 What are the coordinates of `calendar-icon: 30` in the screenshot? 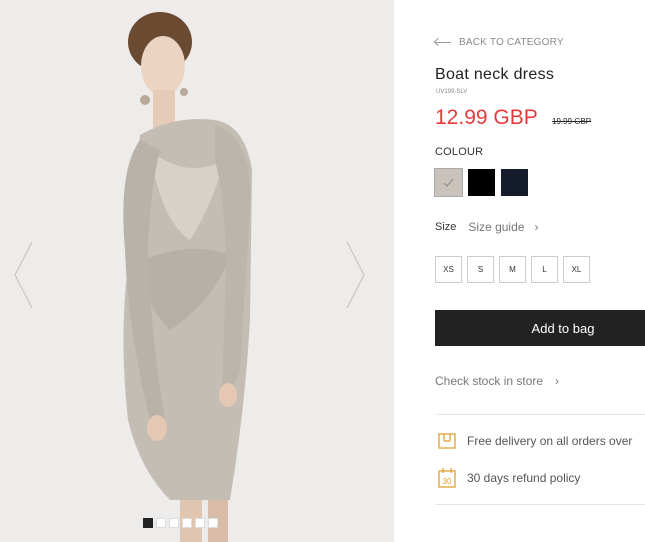 It's located at (447, 478).